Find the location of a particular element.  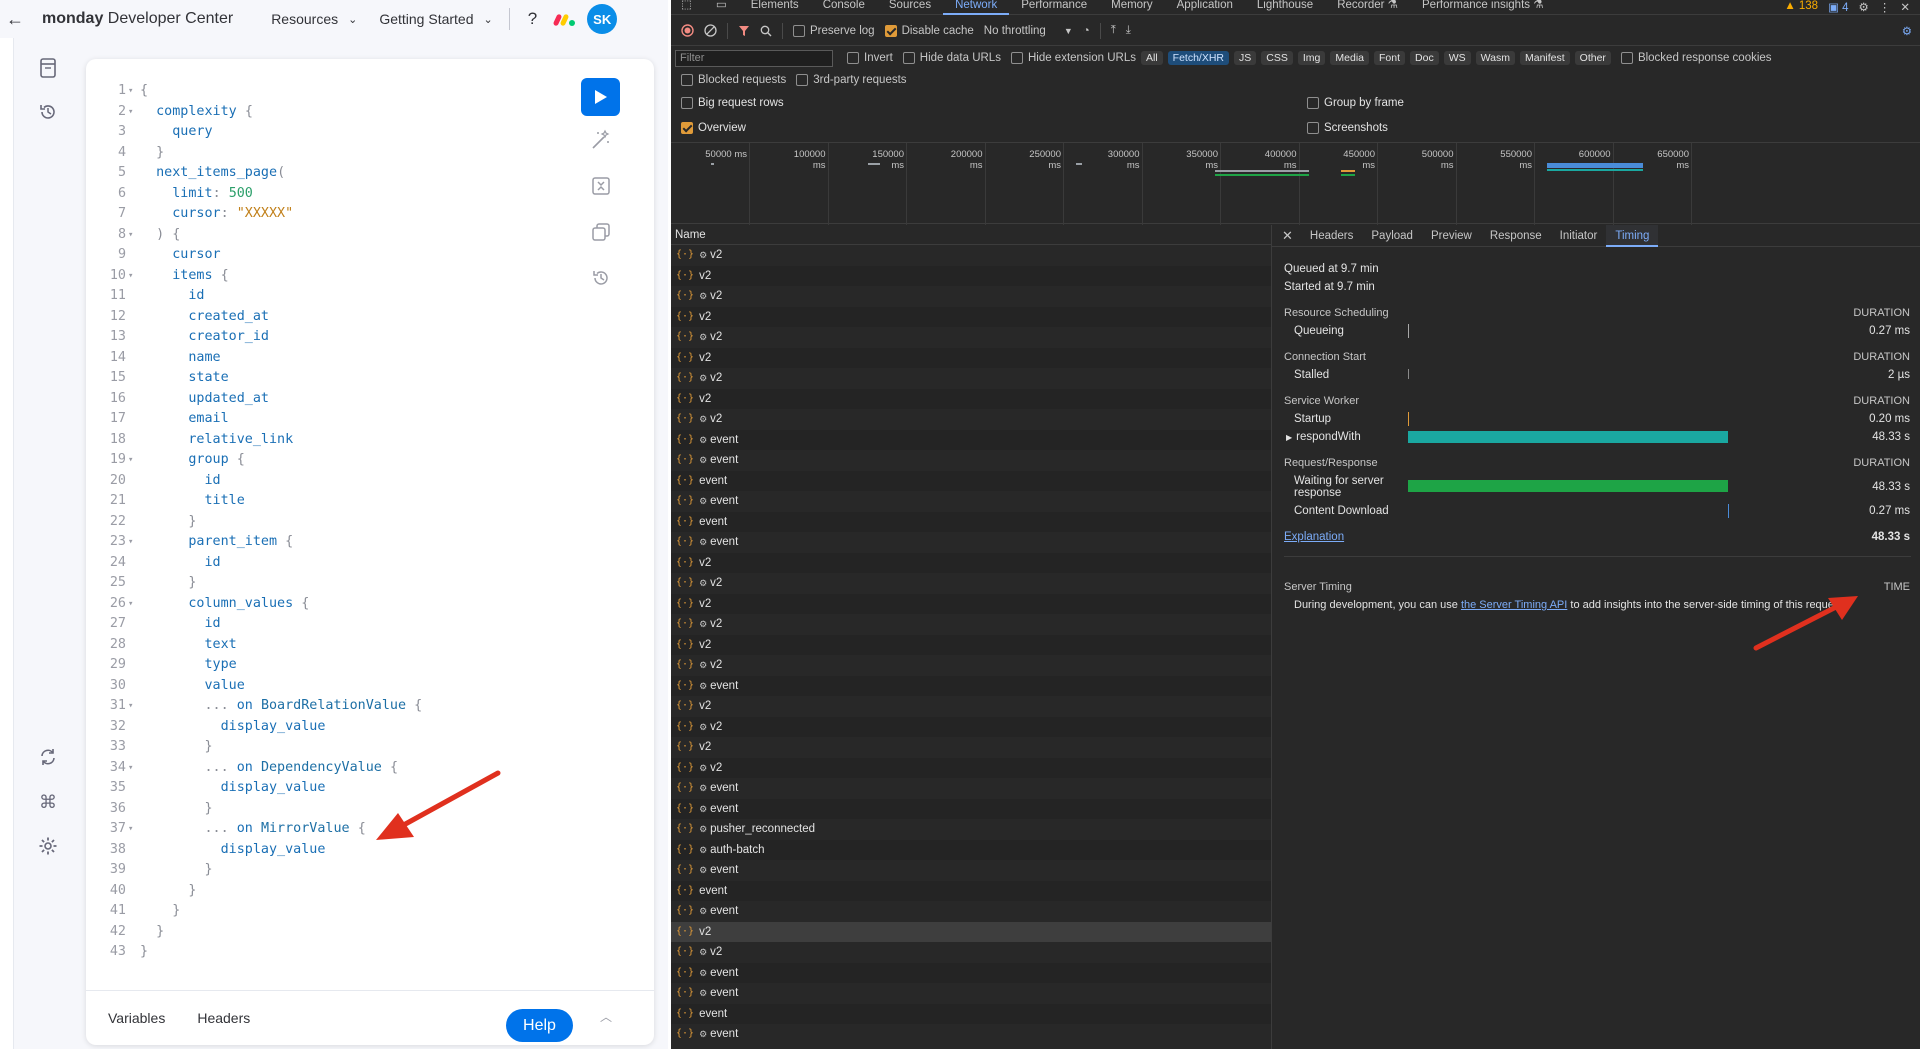

code-line: 8 ▾ ) { is located at coordinates (326, 235).